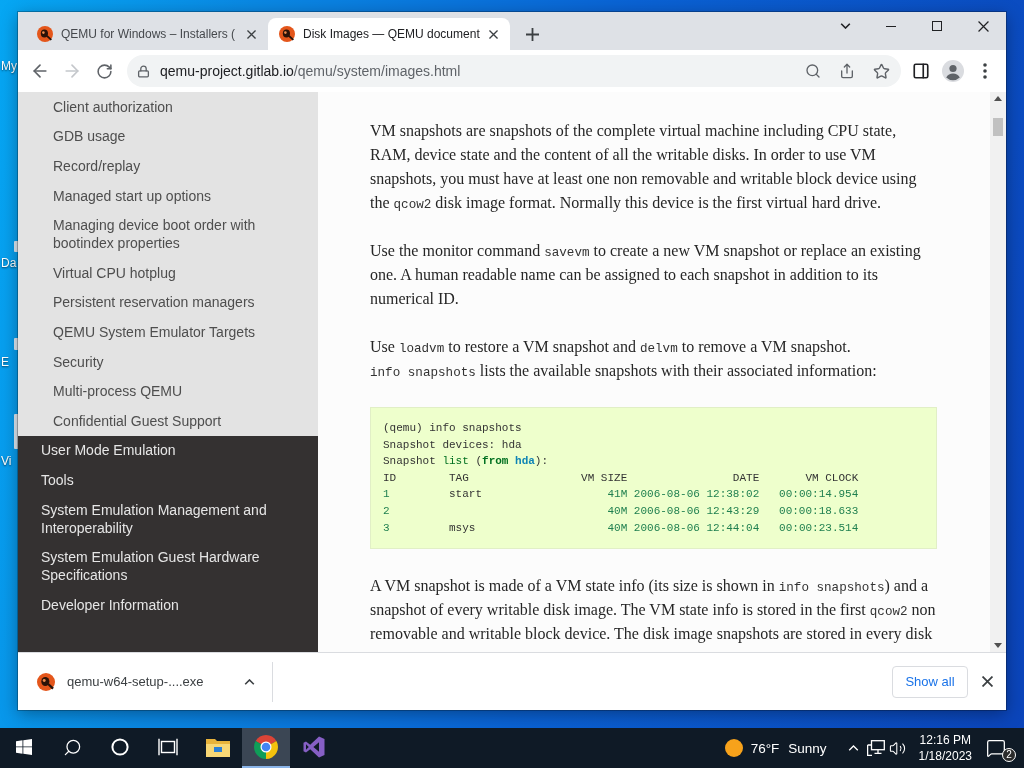 The height and width of the screenshot is (768, 1024). I want to click on lock-icon, so click(143, 71).